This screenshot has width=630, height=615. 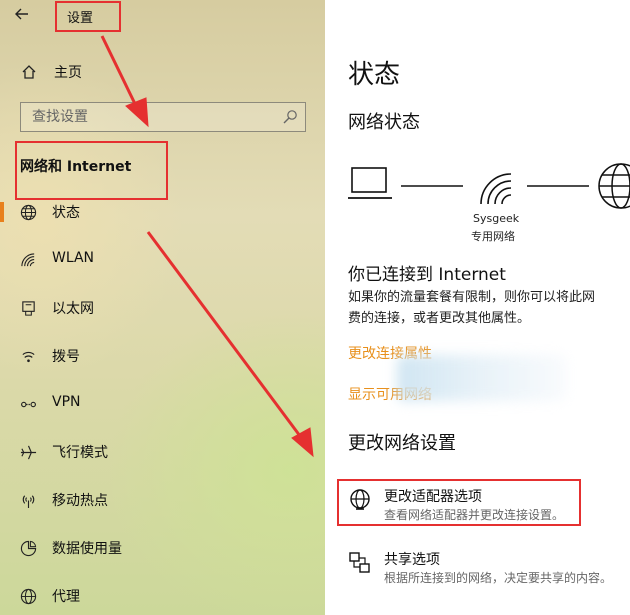 What do you see at coordinates (427, 275) in the screenshot?
I see `connected-heading: 你已连接到 Internet` at bounding box center [427, 275].